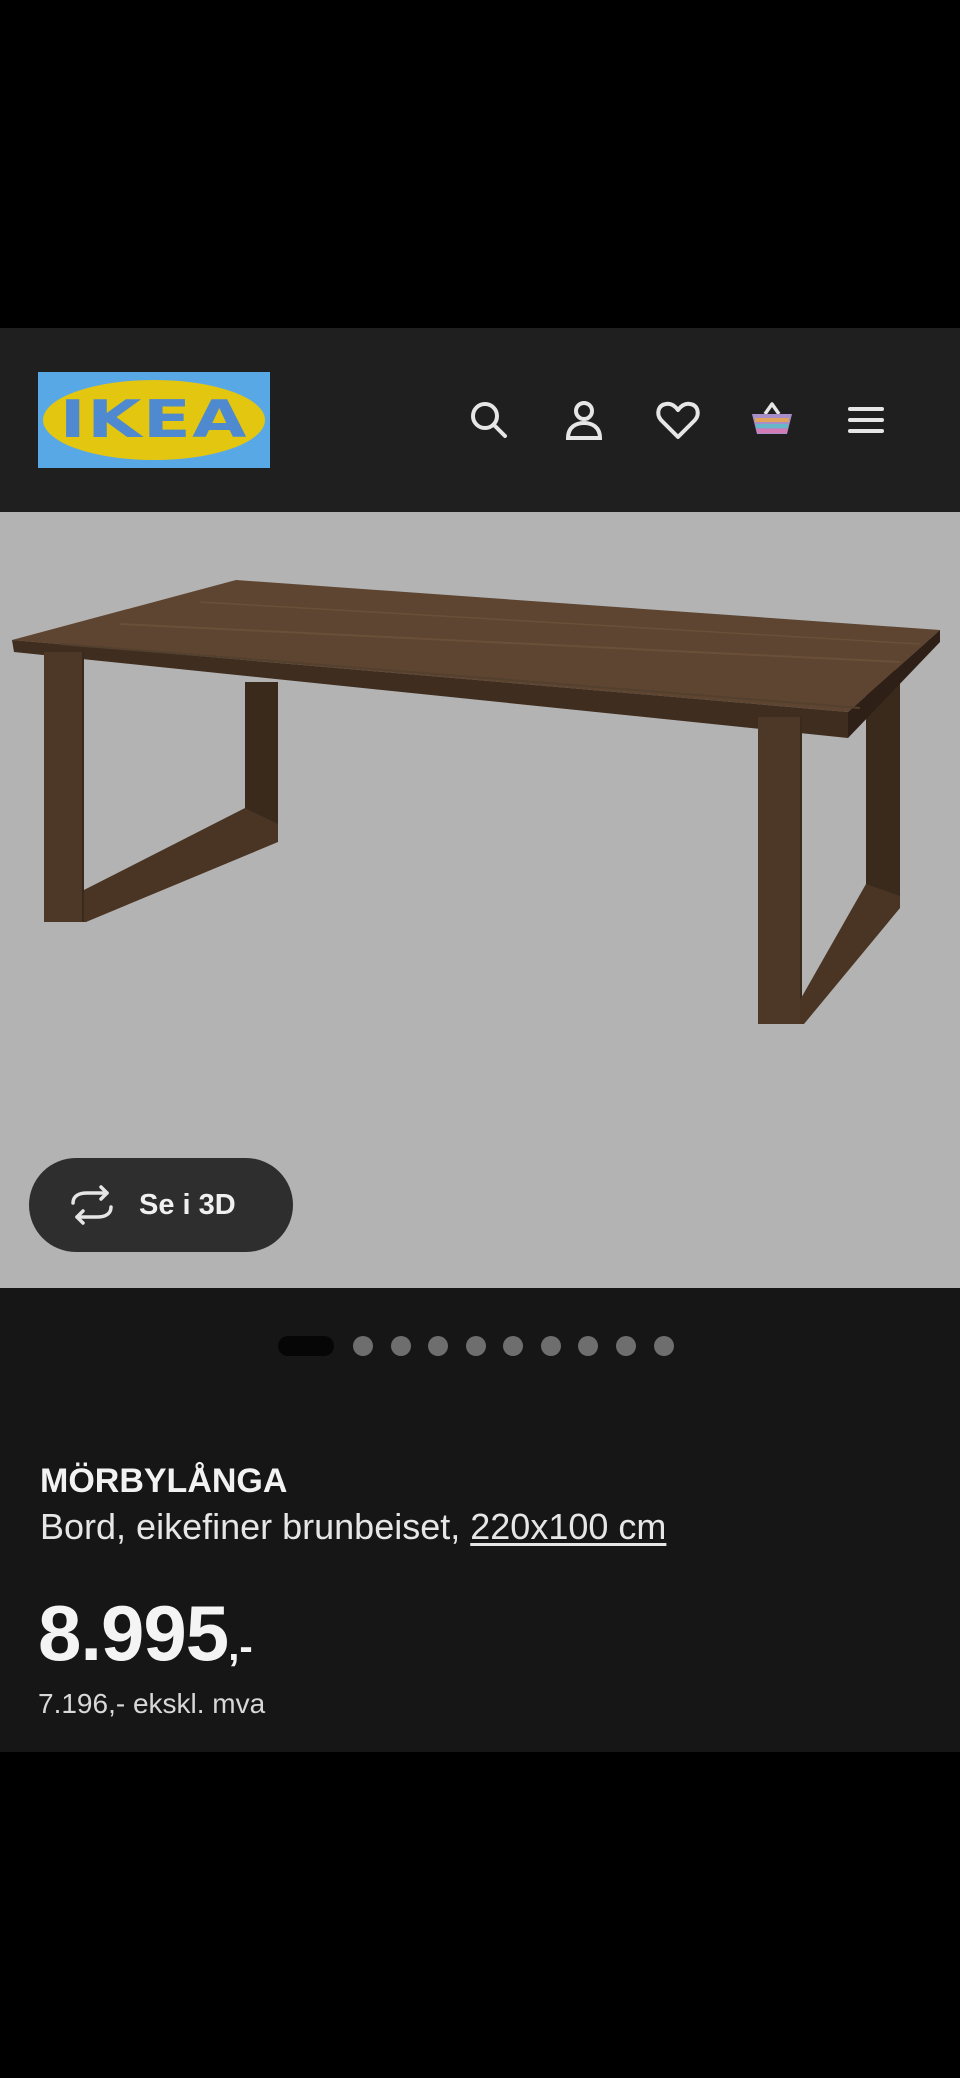 This screenshot has width=960, height=2078. Describe the element at coordinates (866, 420) in the screenshot. I see `menu-icon` at that location.